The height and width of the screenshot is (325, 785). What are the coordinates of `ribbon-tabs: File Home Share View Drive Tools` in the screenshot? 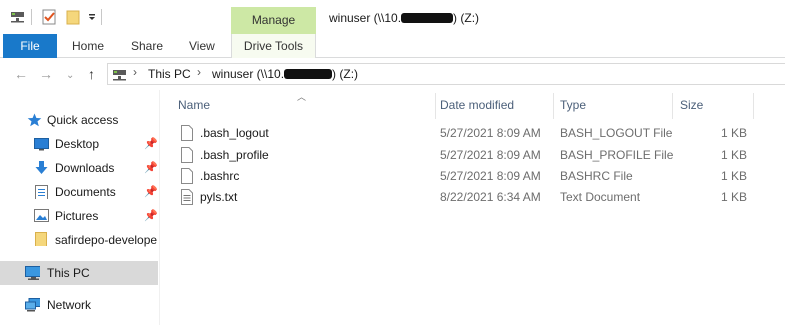 It's located at (392, 46).